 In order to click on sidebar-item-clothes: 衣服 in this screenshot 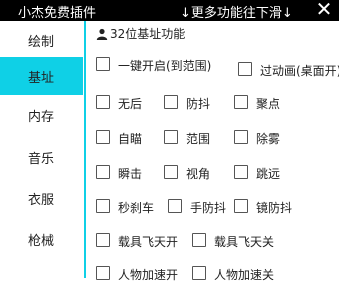, I will do `click(41, 198)`.